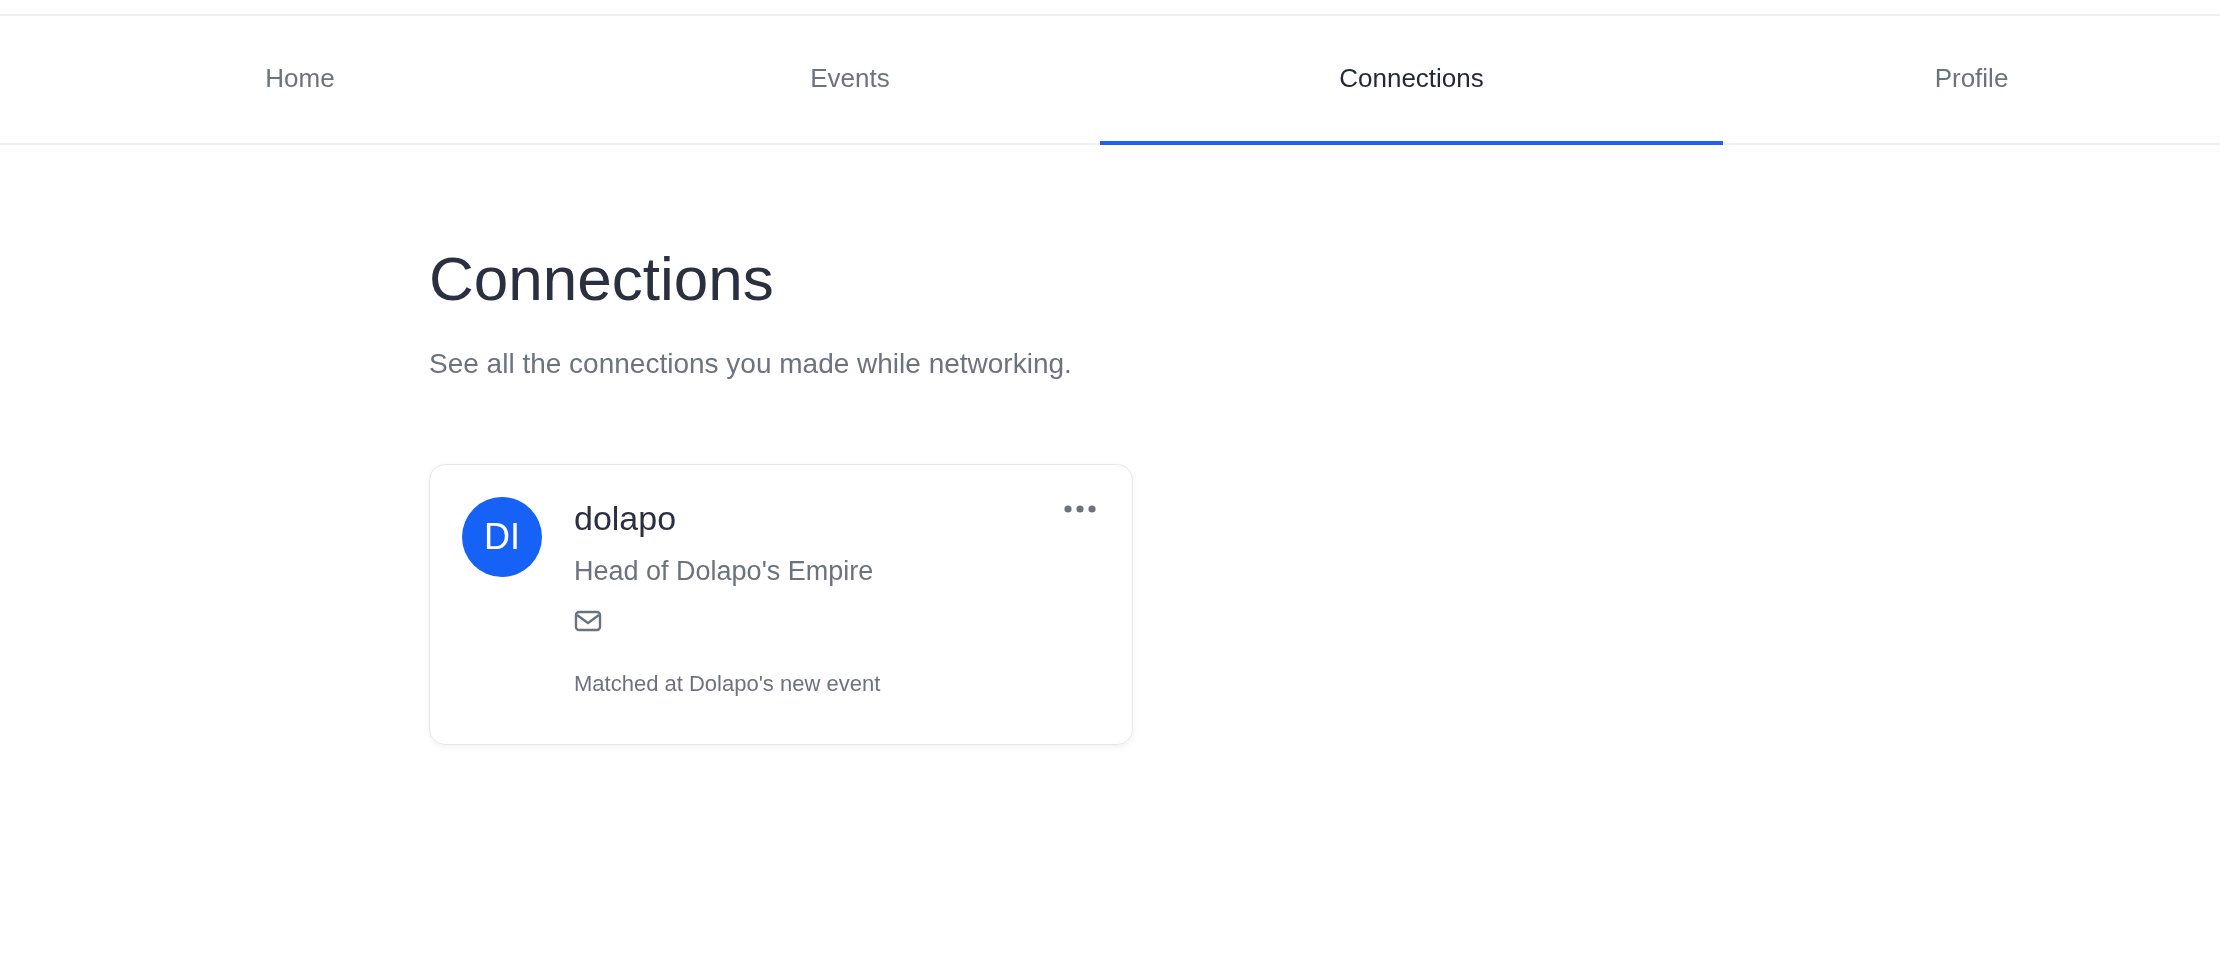  What do you see at coordinates (1971, 80) in the screenshot?
I see `nav-tab: Profile` at bounding box center [1971, 80].